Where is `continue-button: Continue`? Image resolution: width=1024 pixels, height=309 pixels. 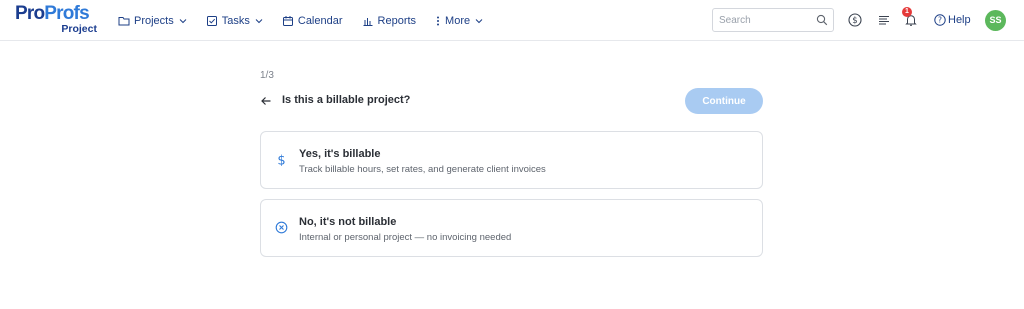 continue-button: Continue is located at coordinates (724, 101).